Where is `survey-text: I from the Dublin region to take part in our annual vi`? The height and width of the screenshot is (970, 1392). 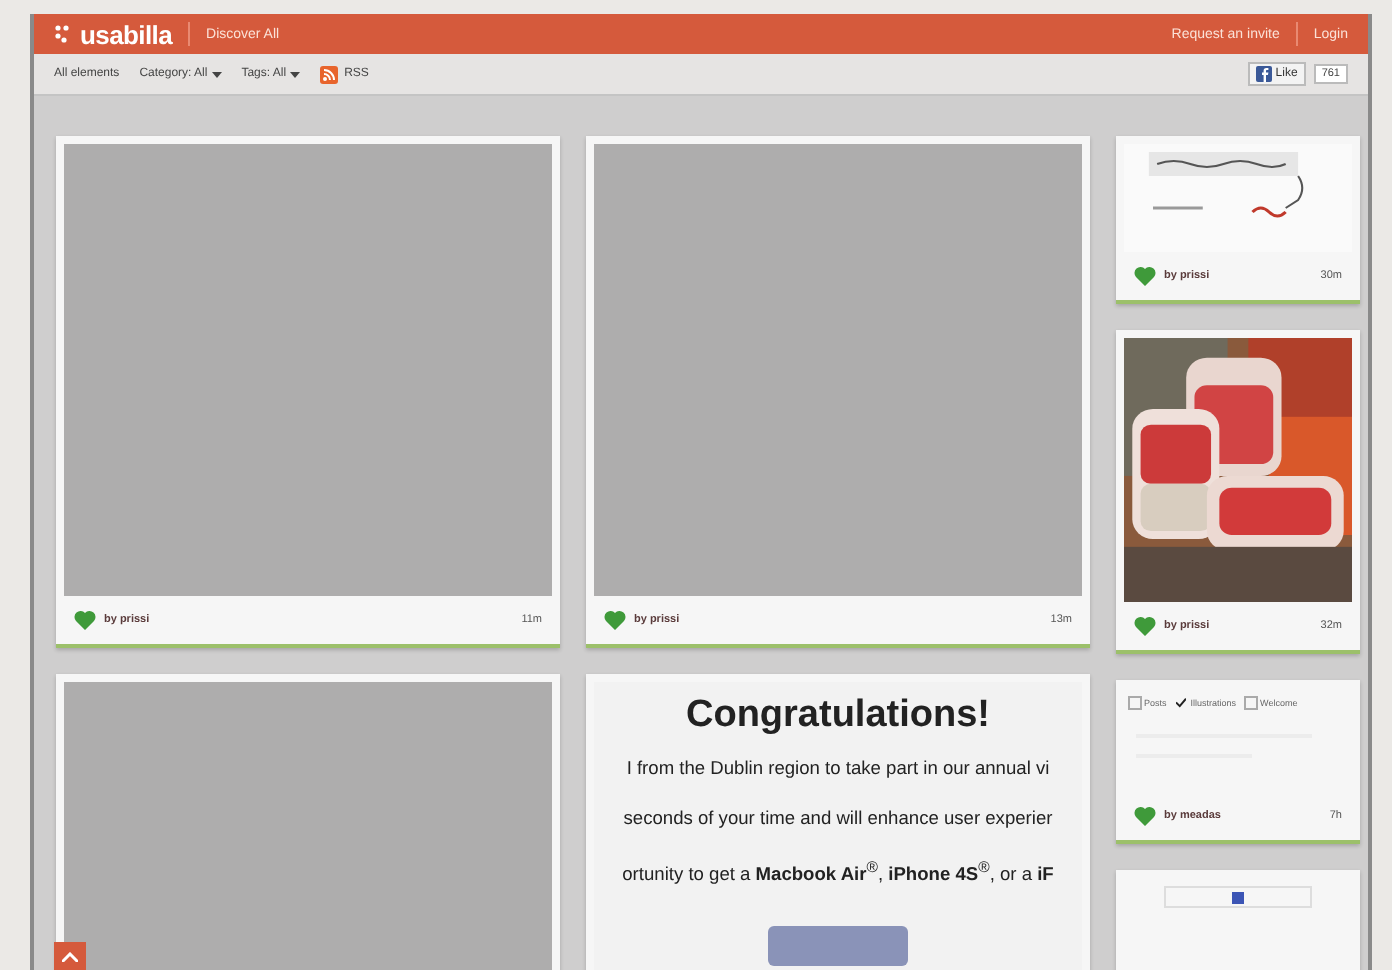
survey-text: I from the Dublin region to take part in our annual vi is located at coordinates (838, 768).